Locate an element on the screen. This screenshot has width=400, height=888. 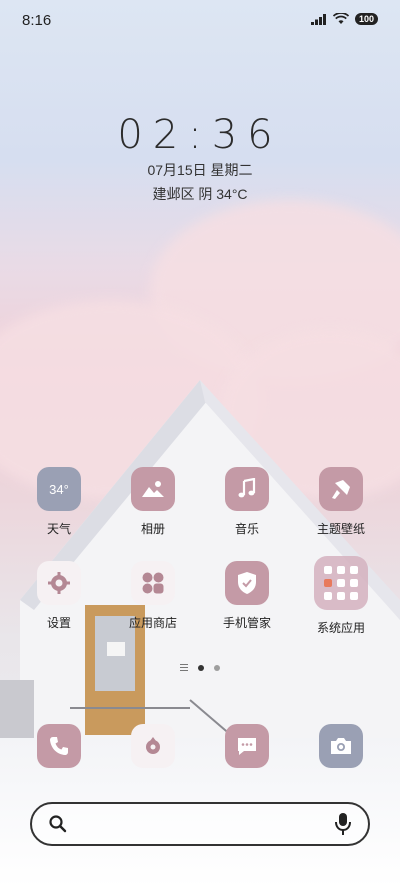
page-dot is located at coordinates (217, 667).